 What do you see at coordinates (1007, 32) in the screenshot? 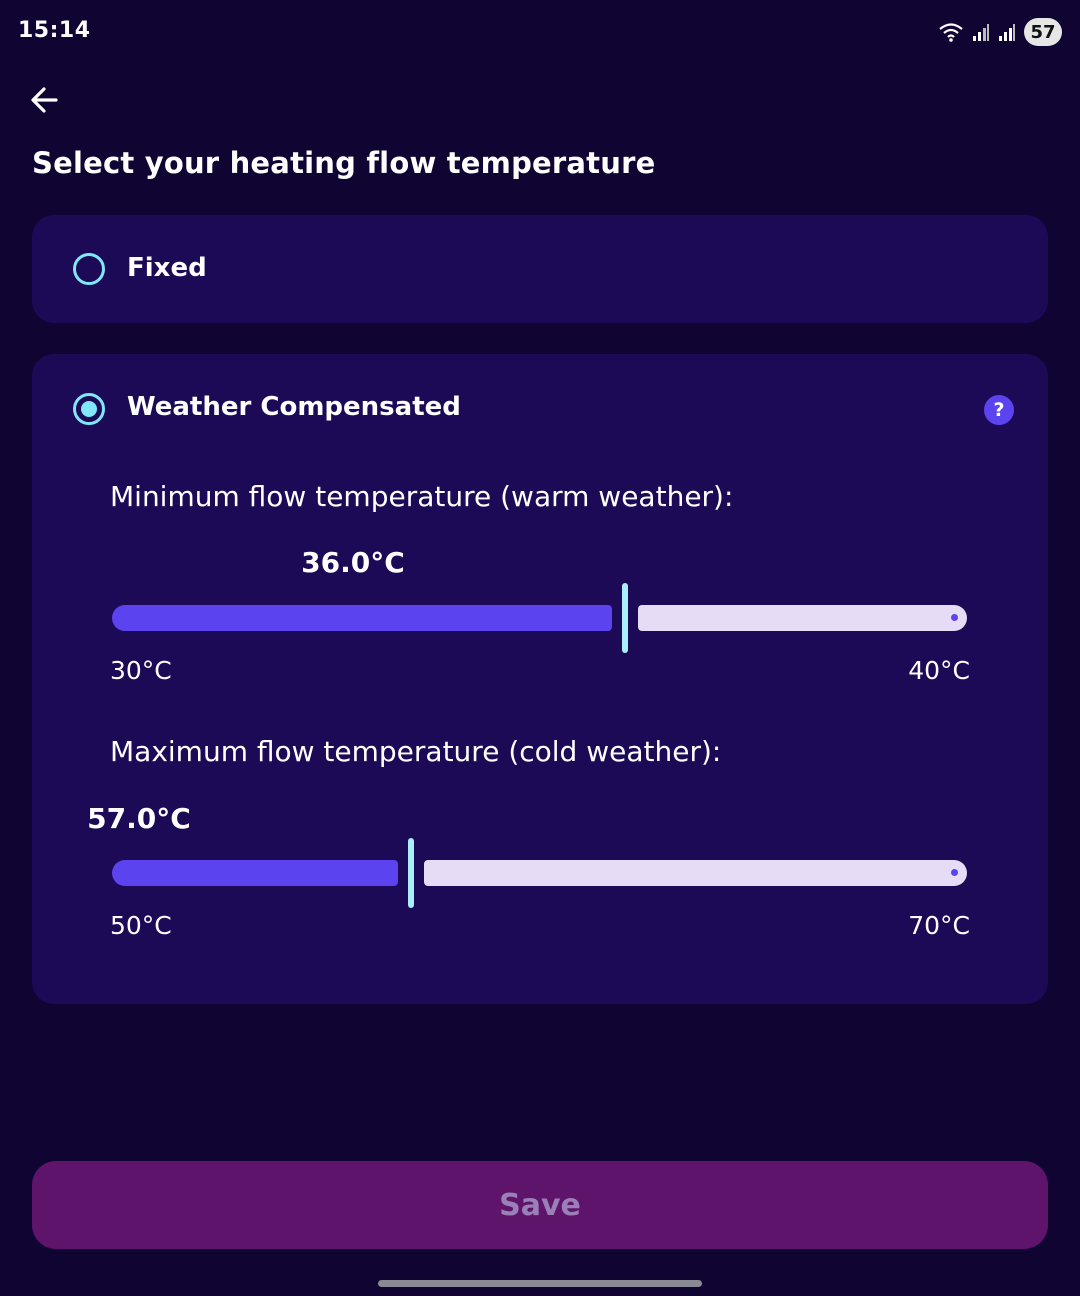
I see `signal-icon-sim2` at bounding box center [1007, 32].